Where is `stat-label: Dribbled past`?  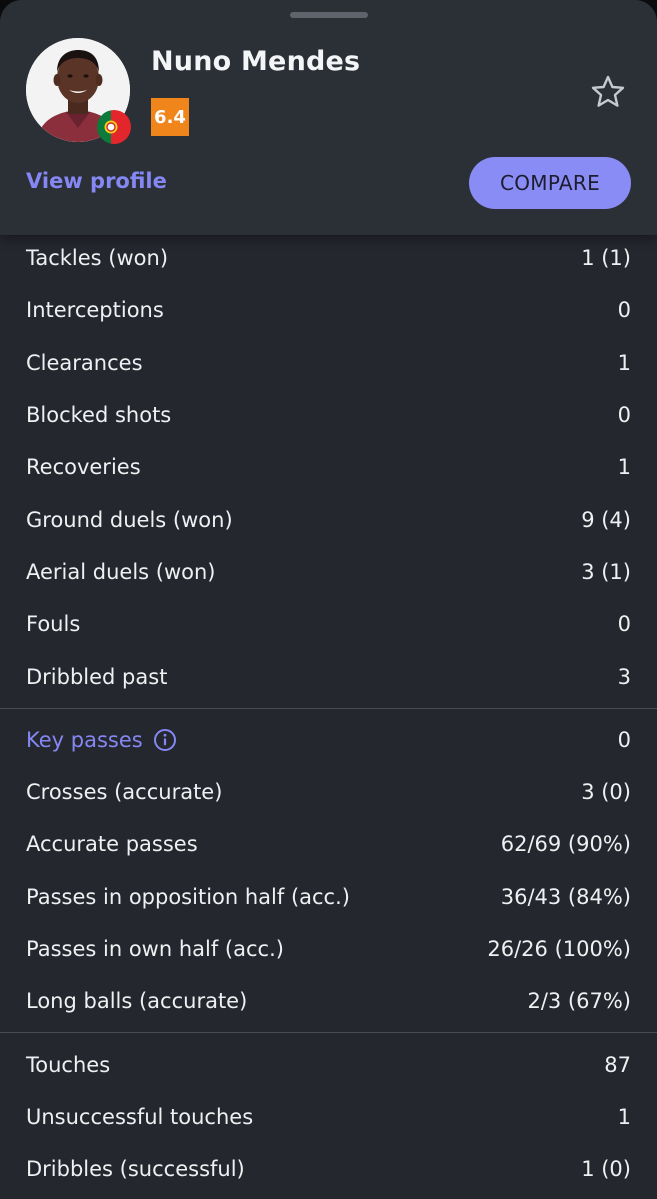 stat-label: Dribbled past is located at coordinates (97, 676).